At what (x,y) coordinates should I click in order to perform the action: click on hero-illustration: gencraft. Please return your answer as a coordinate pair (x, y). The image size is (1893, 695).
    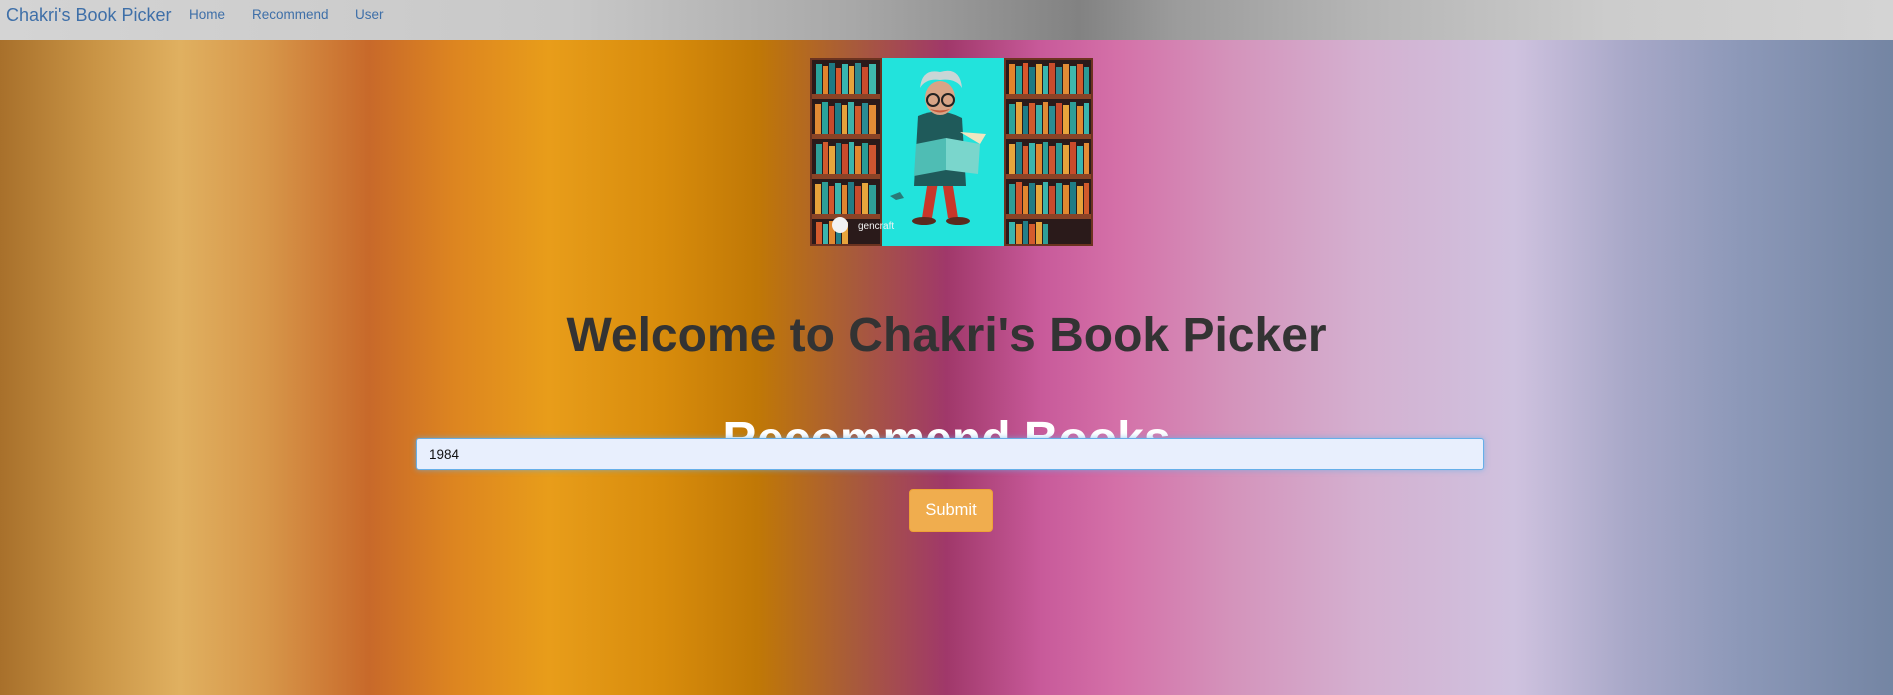
    Looking at the image, I should click on (951, 152).